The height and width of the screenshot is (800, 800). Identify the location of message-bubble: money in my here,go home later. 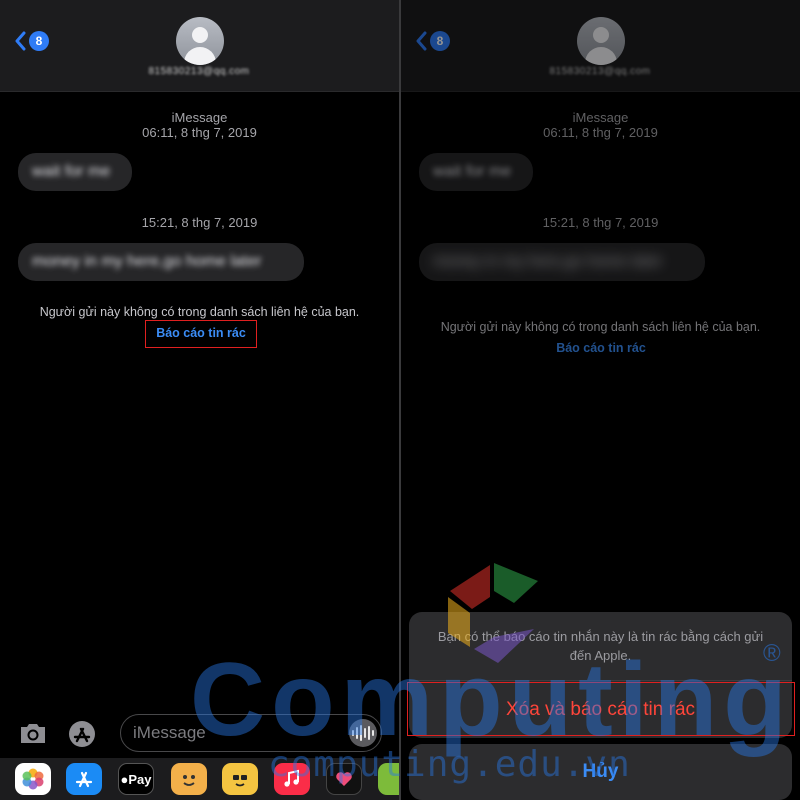
(161, 262).